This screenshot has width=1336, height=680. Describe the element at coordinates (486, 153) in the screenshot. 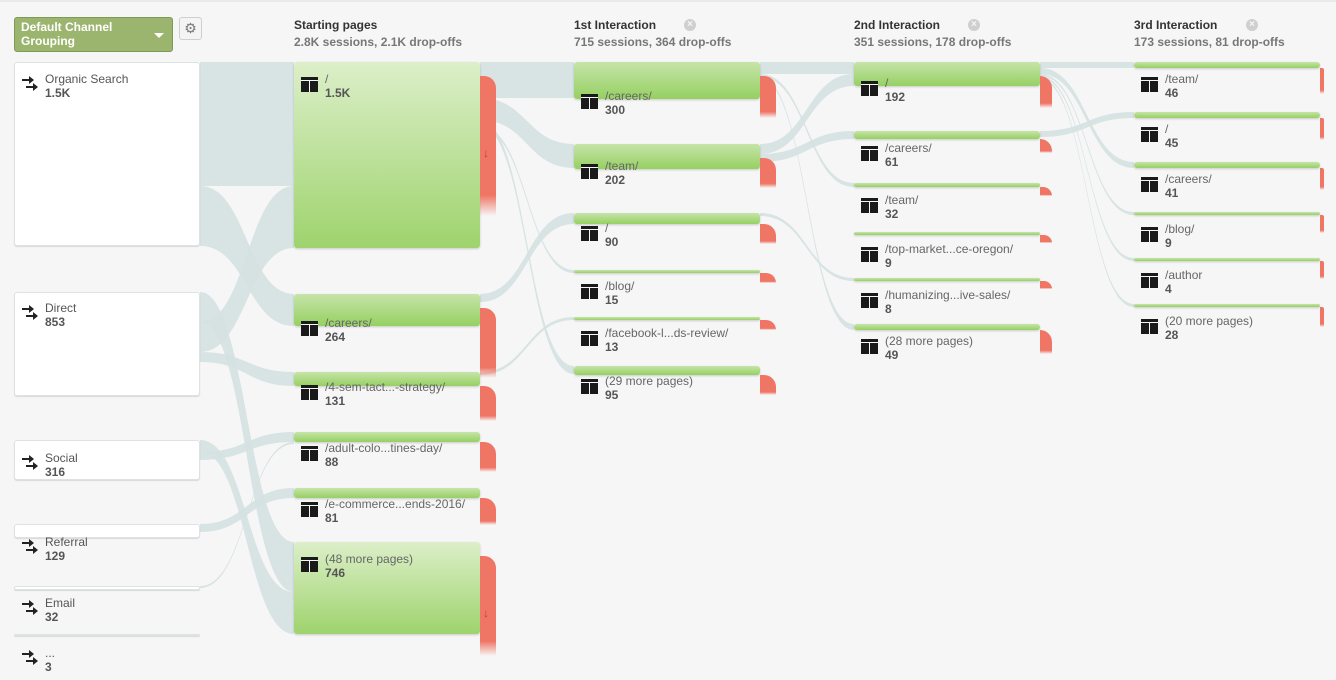

I see `drop-off-arrow-icon: ↓` at that location.